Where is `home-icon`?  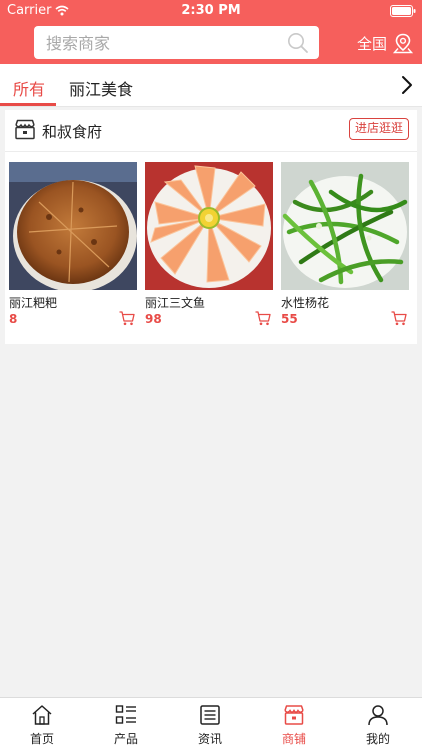 home-icon is located at coordinates (42, 715).